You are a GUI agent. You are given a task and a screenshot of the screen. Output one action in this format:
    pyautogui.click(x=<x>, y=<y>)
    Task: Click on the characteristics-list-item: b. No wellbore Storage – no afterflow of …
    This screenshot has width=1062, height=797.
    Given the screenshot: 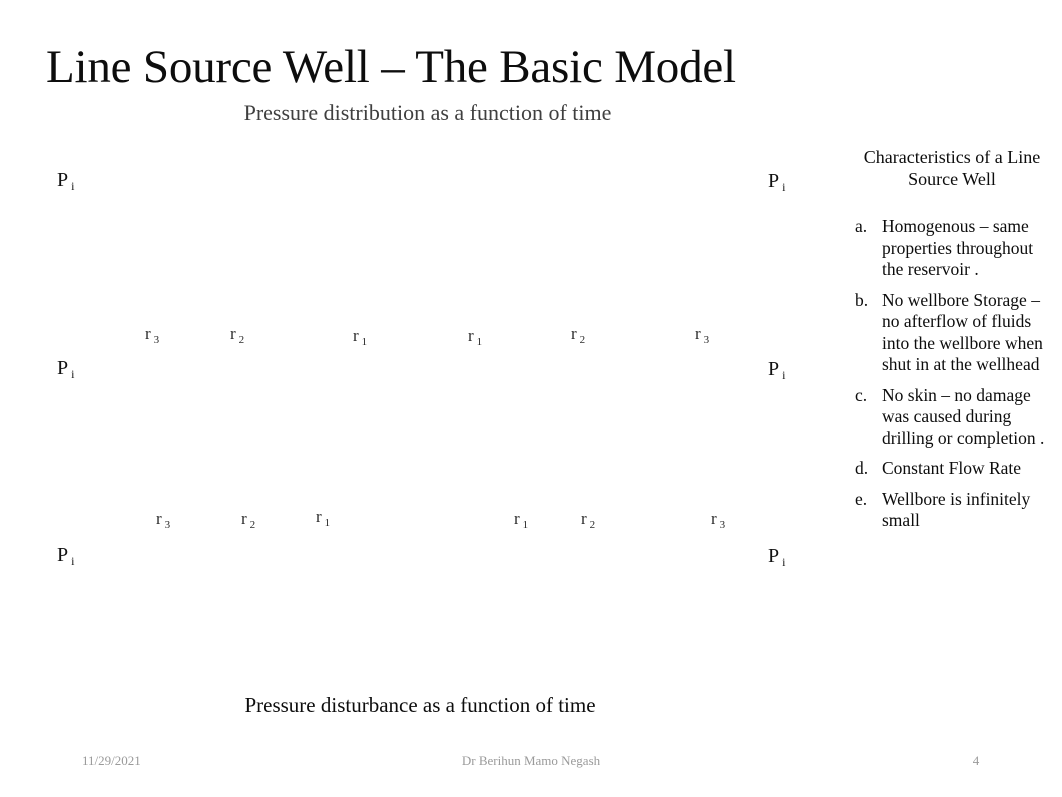 What is the action you would take?
    pyautogui.click(x=952, y=333)
    